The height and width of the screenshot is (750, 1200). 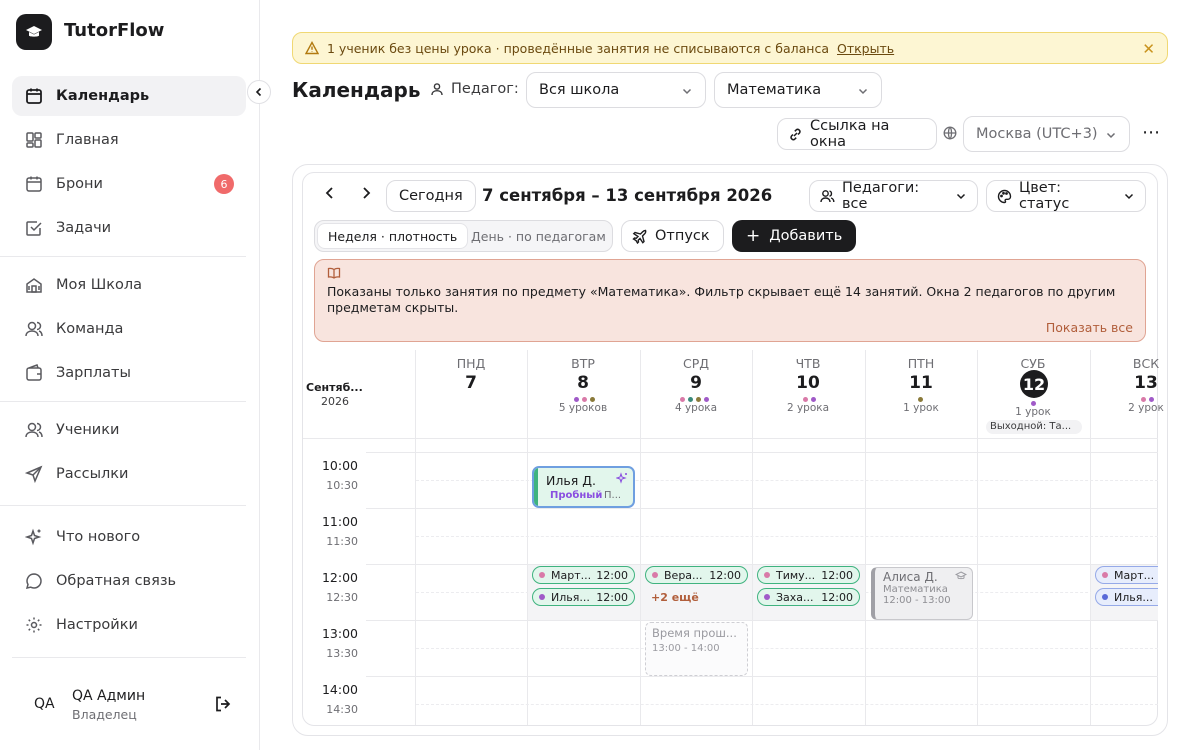 I want to click on sidebar-item-team: Команда, so click(x=129, y=329).